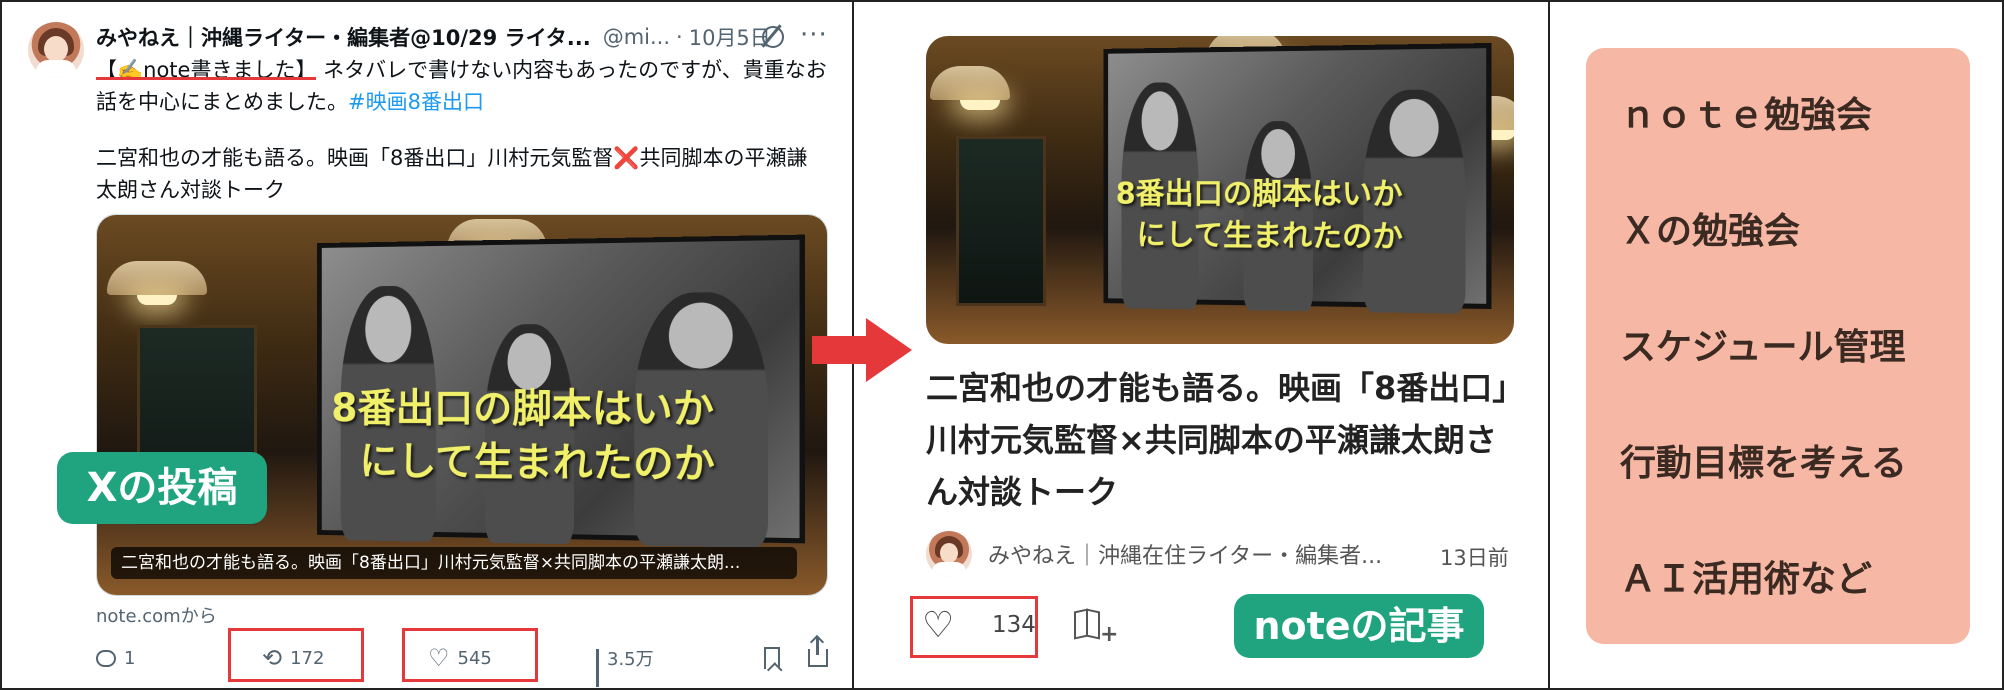 Image resolution: width=2004 pixels, height=690 pixels. Describe the element at coordinates (1022, 492) in the screenshot. I see `article-title-line: ん対談トーク` at that location.